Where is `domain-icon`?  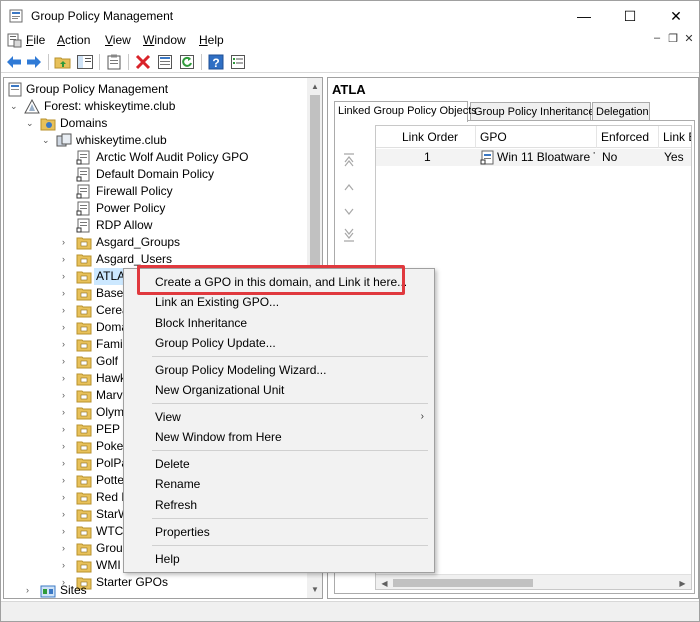 domain-icon is located at coordinates (64, 140).